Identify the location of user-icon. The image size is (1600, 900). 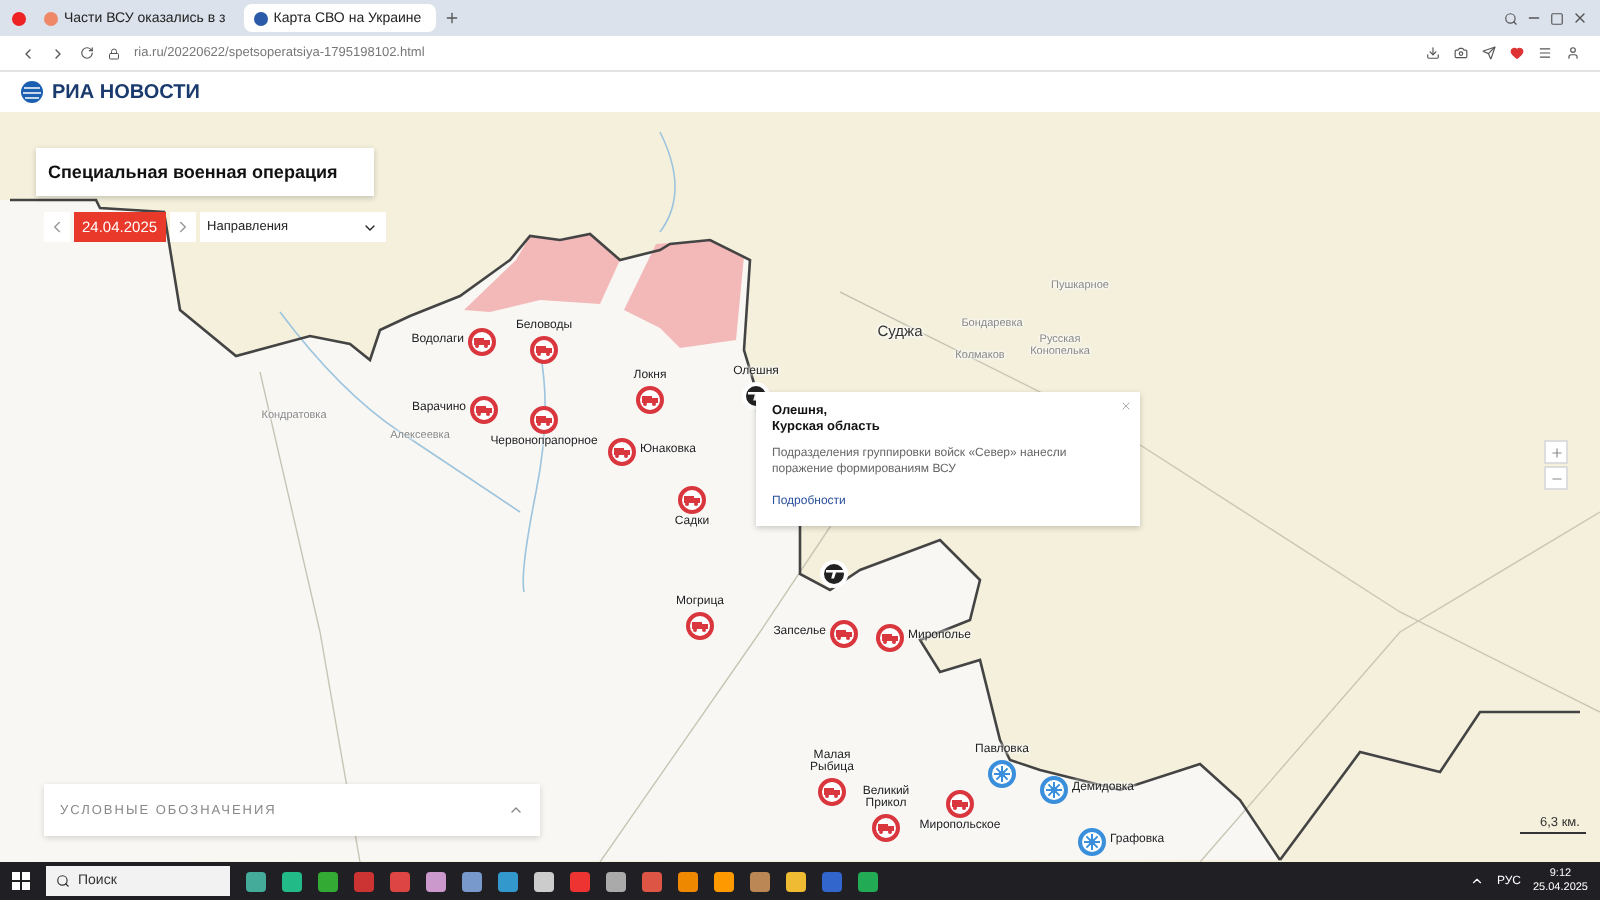
(1573, 53).